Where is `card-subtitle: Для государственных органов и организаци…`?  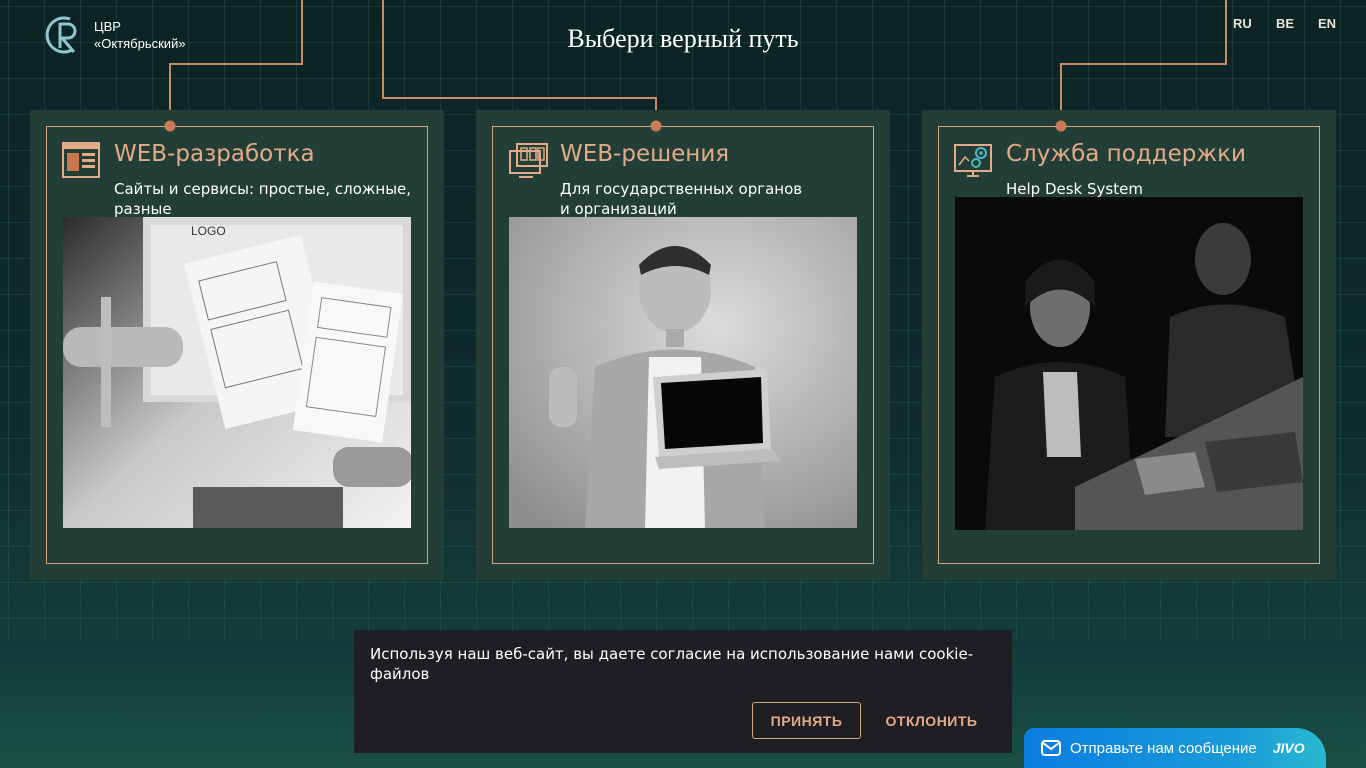
card-subtitle: Для государственных органов и организаци… is located at coordinates (681, 199).